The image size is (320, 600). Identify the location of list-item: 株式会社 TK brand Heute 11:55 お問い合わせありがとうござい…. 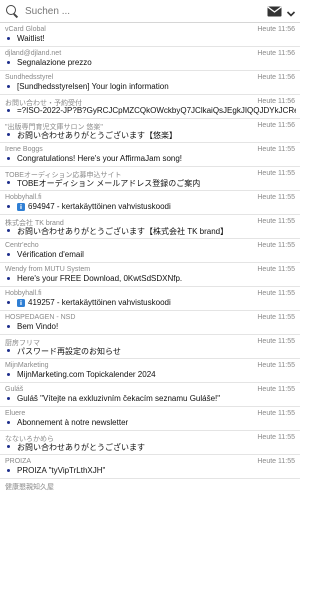
(150, 227).